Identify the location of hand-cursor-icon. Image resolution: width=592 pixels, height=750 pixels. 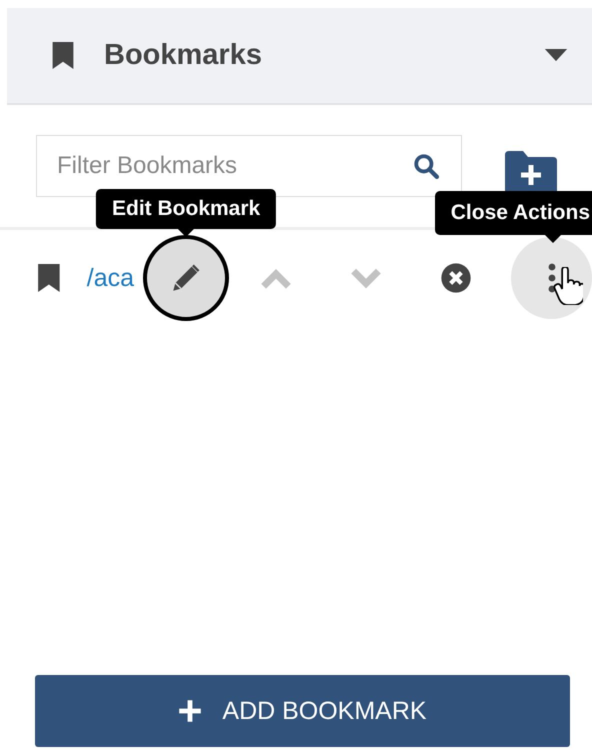
(568, 286).